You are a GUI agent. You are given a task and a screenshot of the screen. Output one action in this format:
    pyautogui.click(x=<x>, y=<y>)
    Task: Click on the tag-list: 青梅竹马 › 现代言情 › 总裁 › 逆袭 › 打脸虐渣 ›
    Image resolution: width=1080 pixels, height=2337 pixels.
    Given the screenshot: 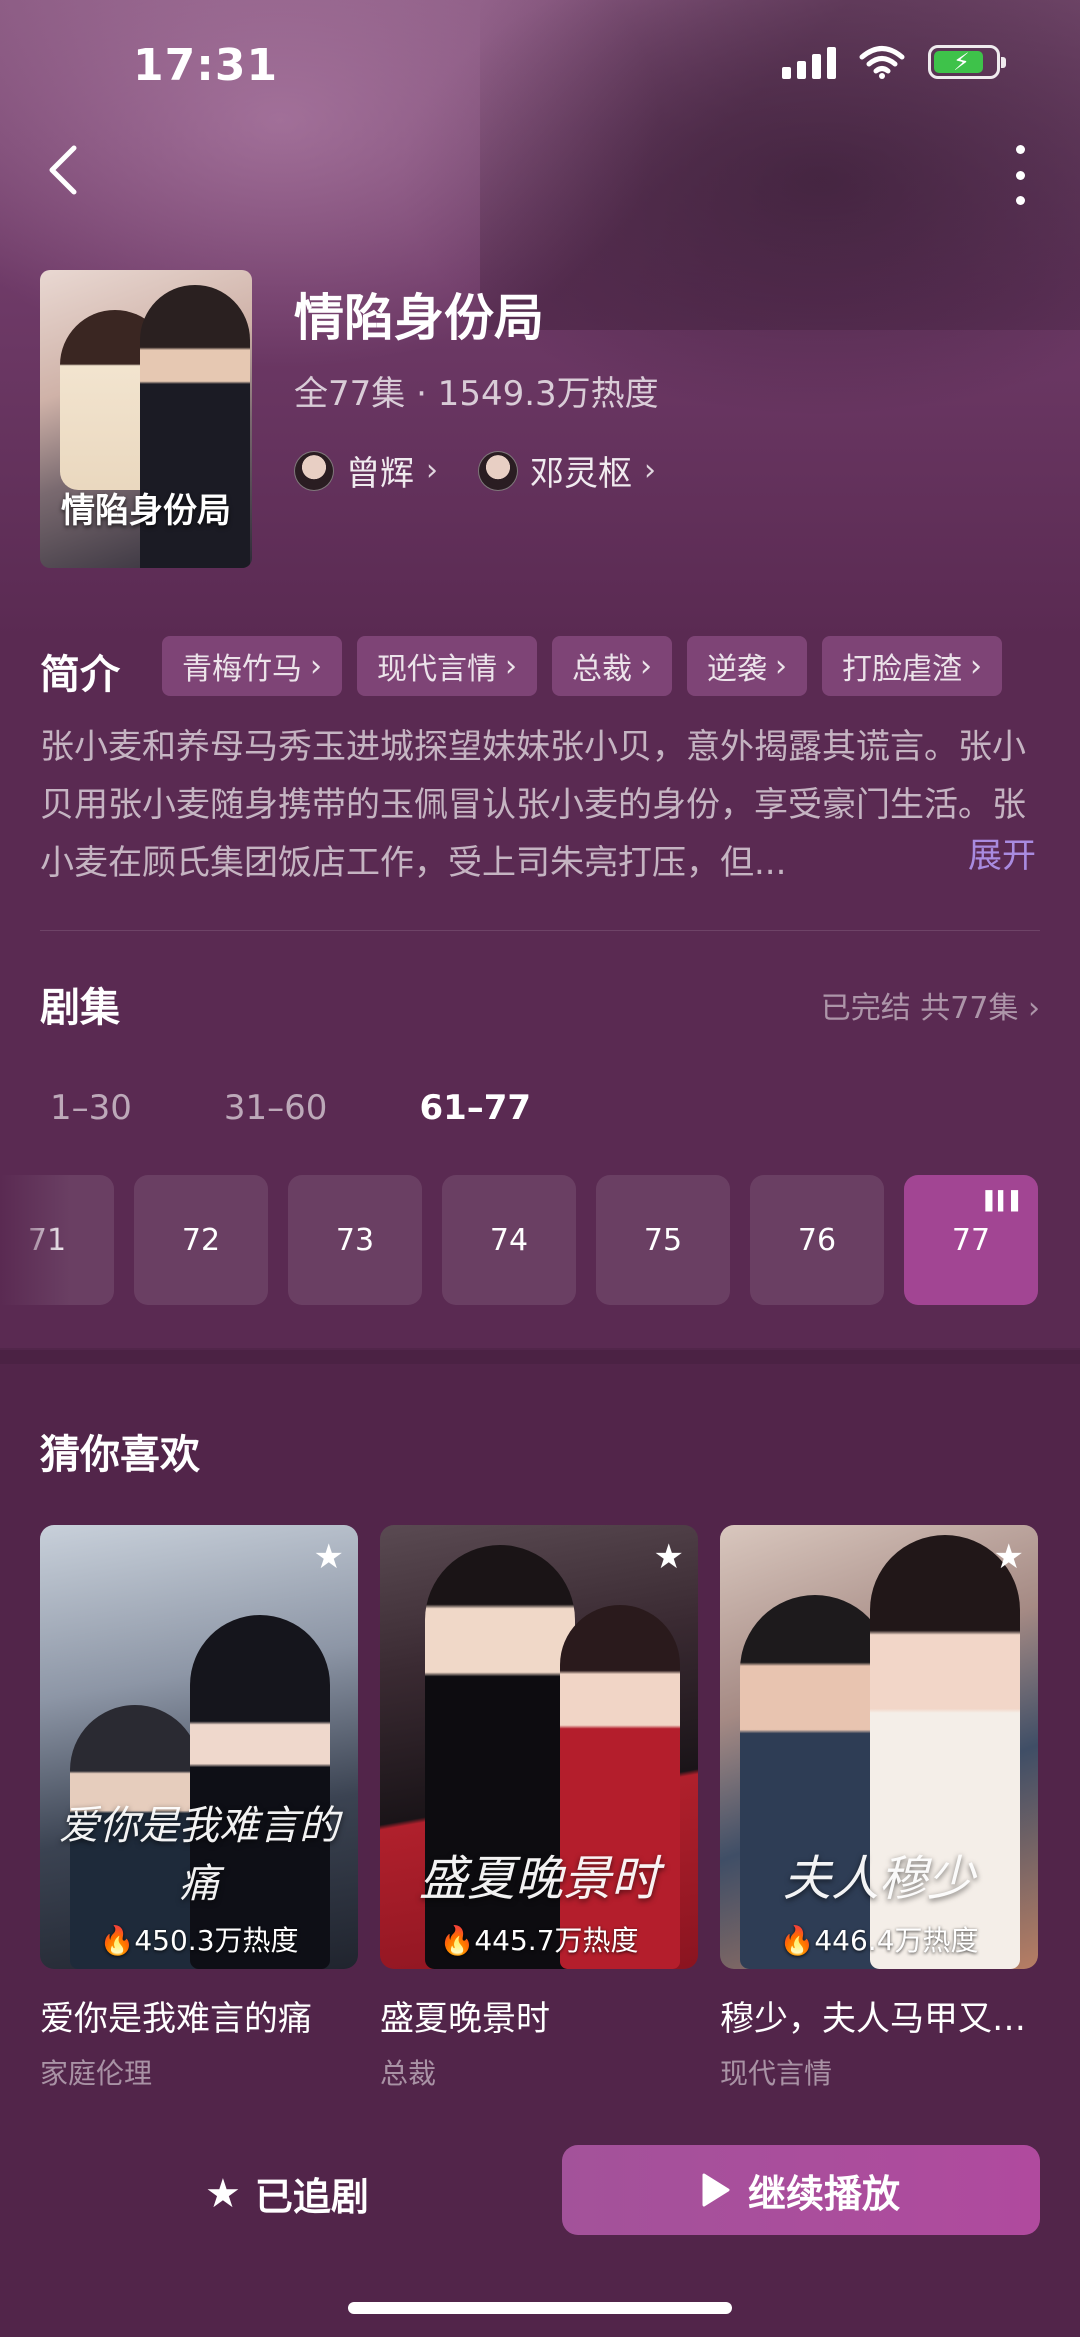 What is the action you would take?
    pyautogui.click(x=582, y=666)
    